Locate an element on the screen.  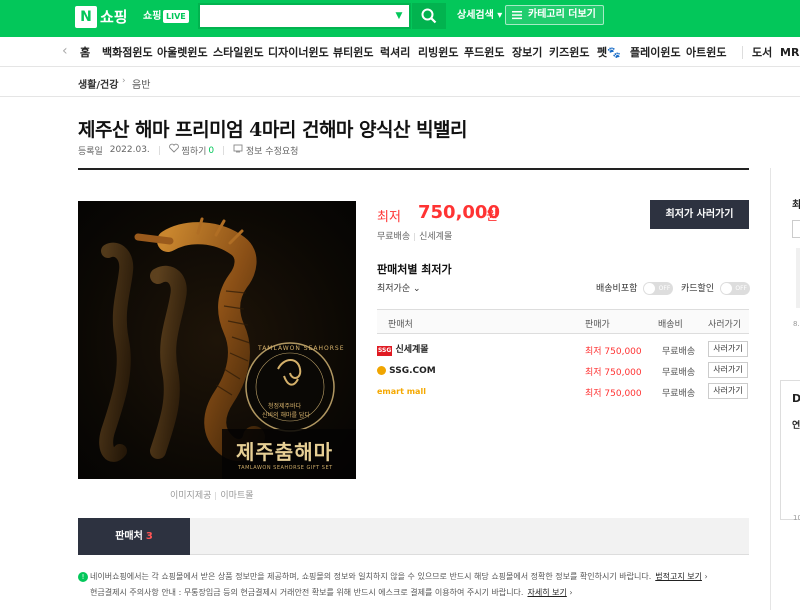
nav-item-food: 푸드윈도 is located at coordinates (484, 52).